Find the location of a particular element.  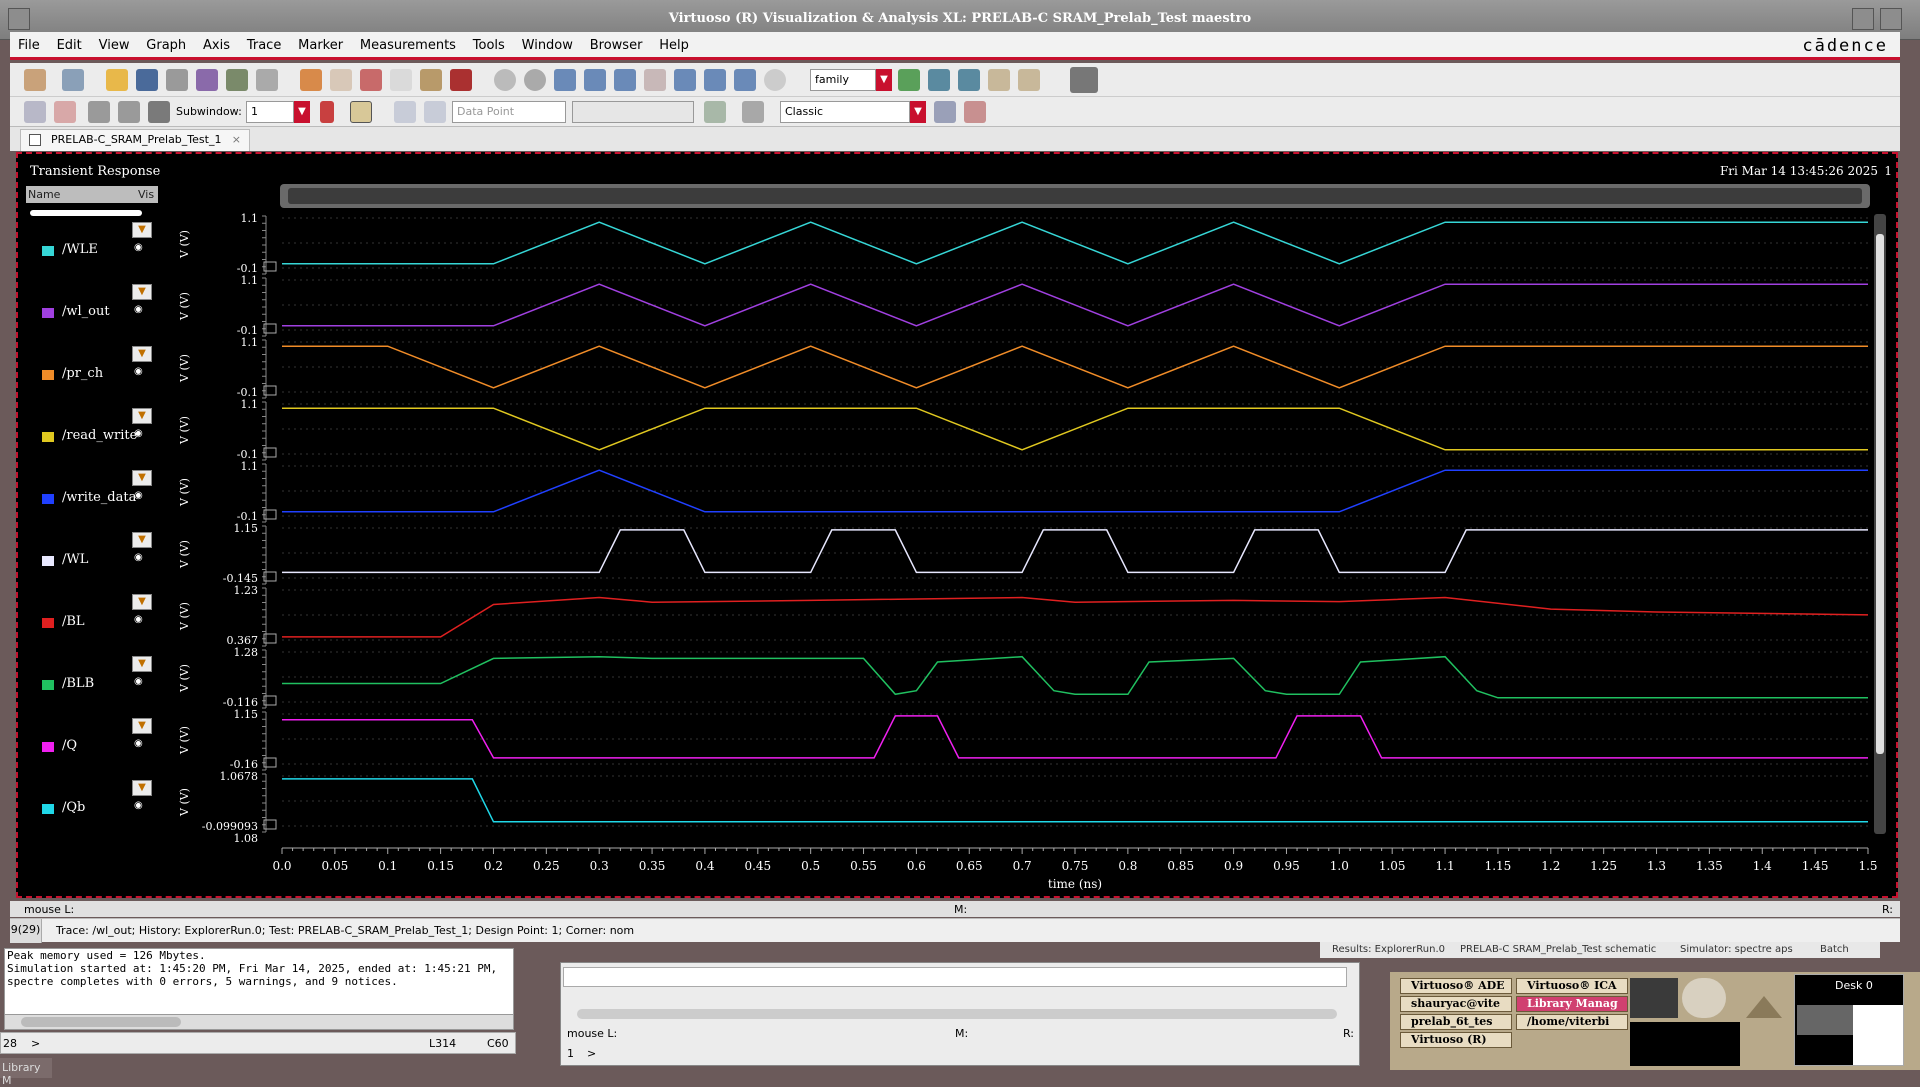

paste-icon is located at coordinates (431, 80).